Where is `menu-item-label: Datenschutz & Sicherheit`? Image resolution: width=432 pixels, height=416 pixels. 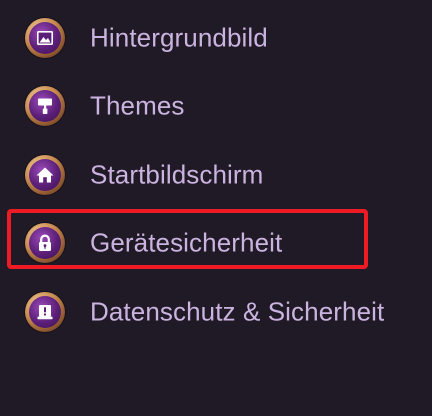 menu-item-label: Datenschutz & Sicherheit is located at coordinates (237, 311).